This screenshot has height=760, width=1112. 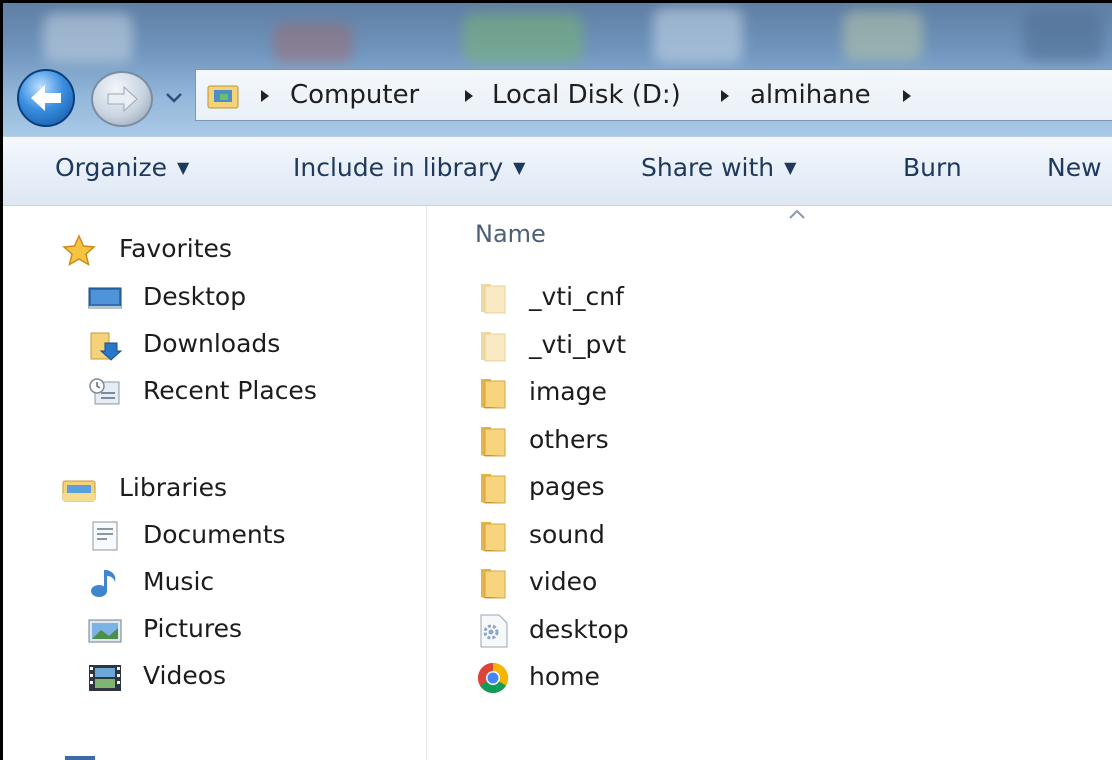 I want to click on forward-button, so click(x=122, y=99).